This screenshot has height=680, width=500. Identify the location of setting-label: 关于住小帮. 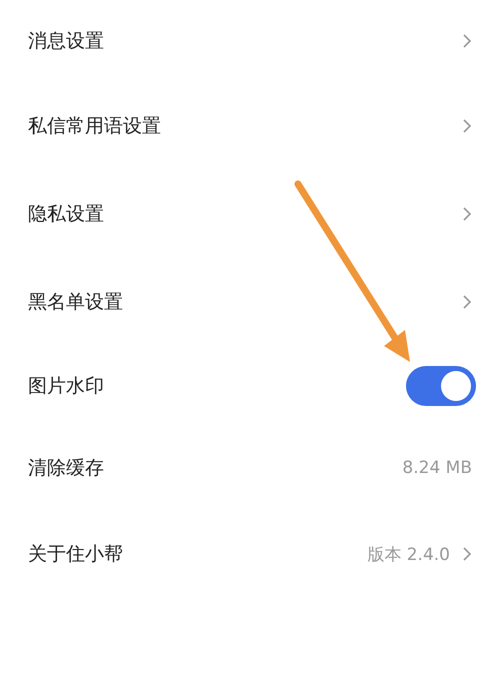
(75, 554).